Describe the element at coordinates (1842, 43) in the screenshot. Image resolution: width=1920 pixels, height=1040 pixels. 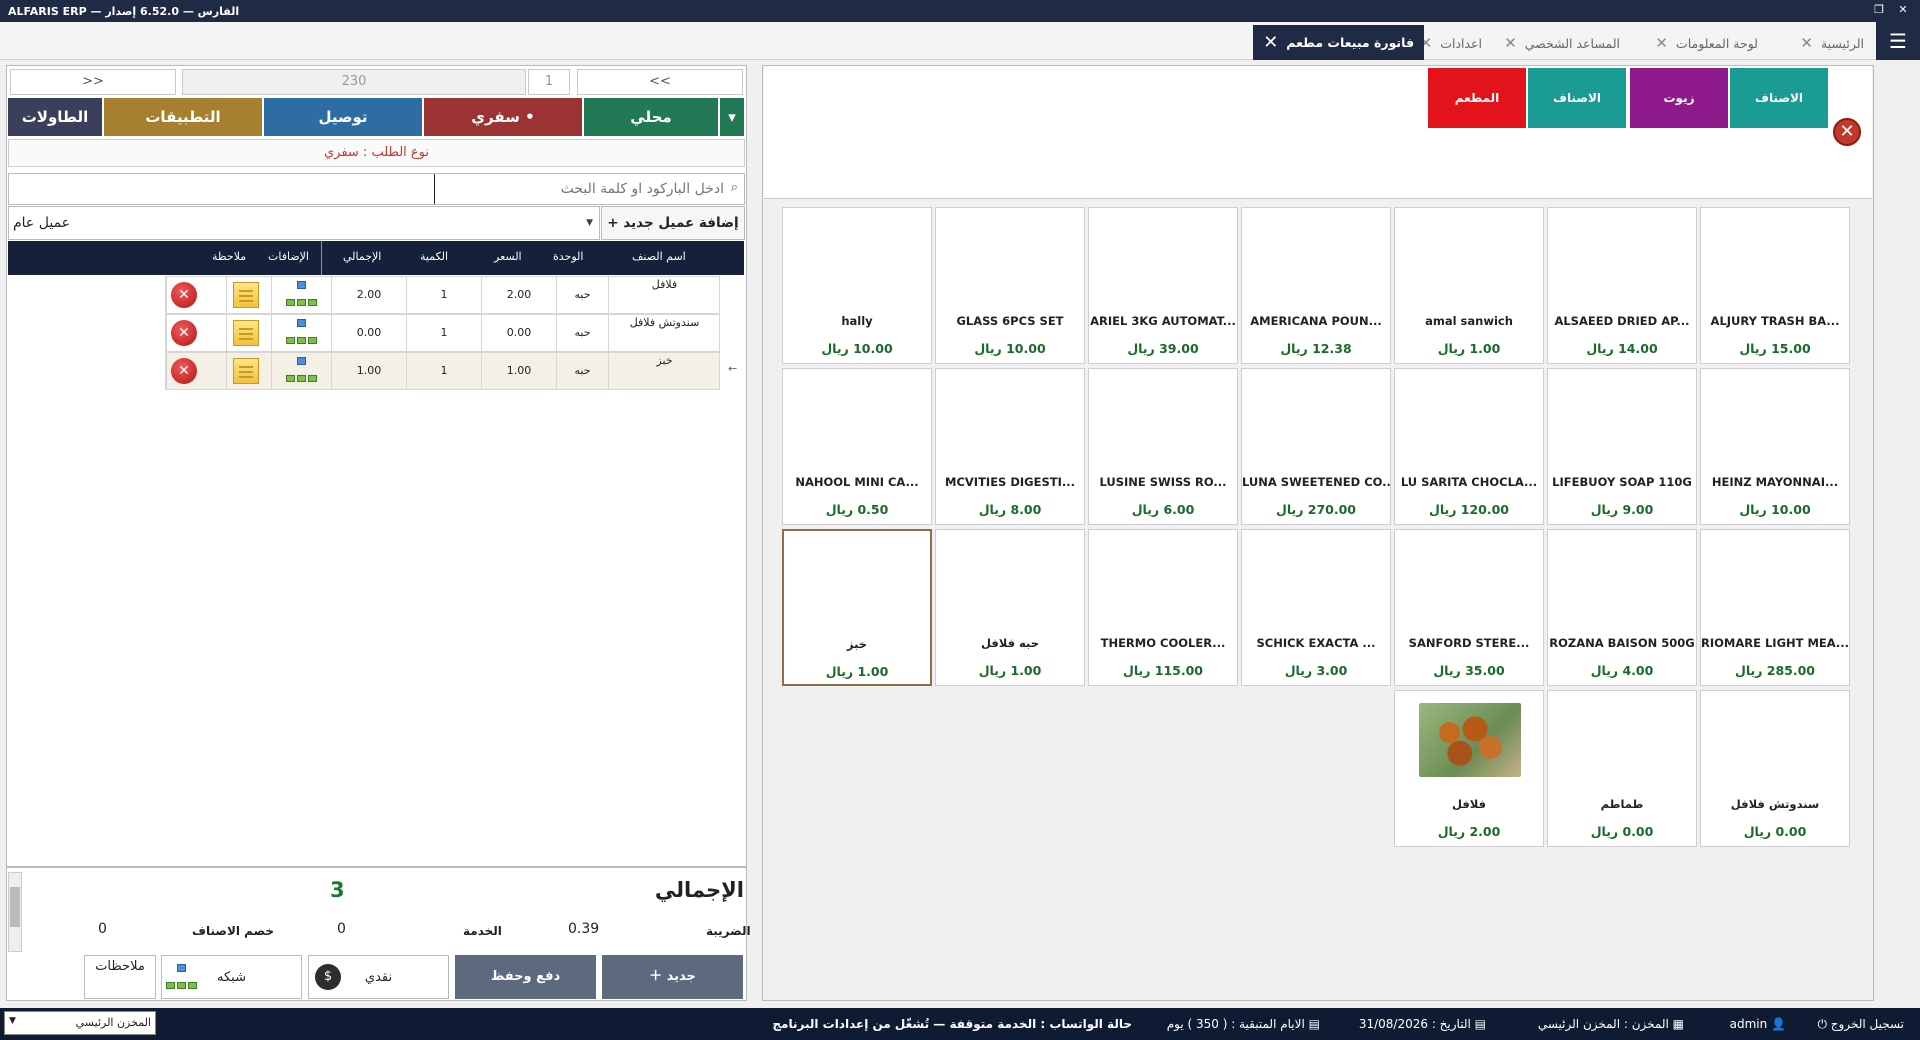
I see `tab-label: الرئيسية` at that location.